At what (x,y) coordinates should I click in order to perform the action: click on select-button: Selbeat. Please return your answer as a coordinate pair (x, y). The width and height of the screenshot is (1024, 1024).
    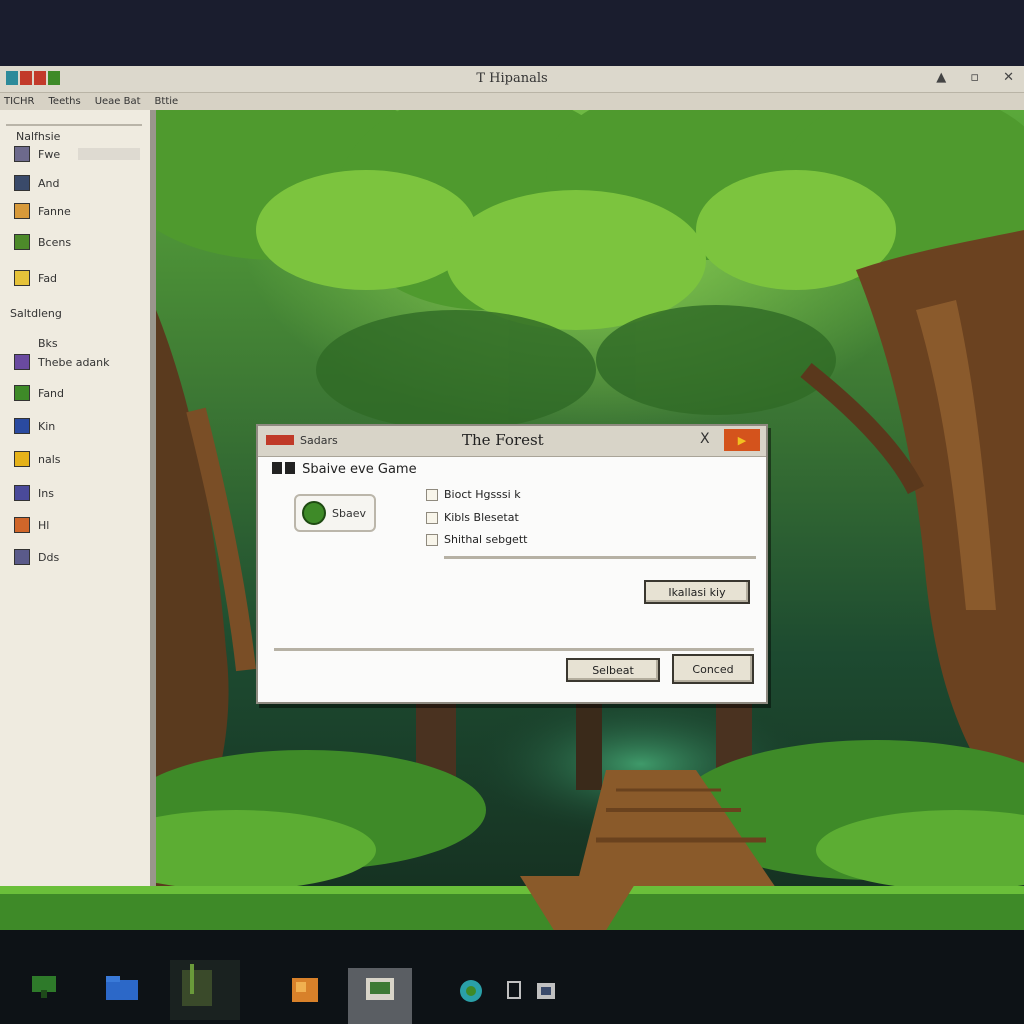
    Looking at the image, I should click on (613, 670).